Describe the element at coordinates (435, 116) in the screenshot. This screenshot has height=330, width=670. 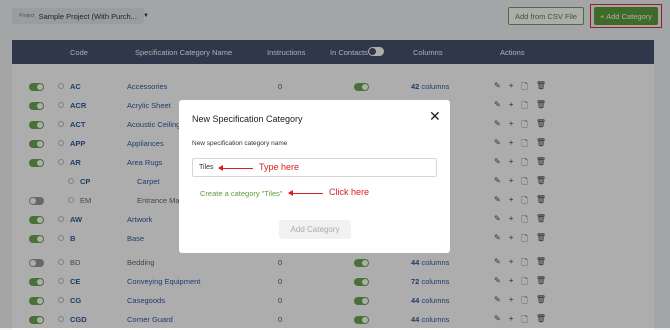
I see `close-icon: ✕` at that location.